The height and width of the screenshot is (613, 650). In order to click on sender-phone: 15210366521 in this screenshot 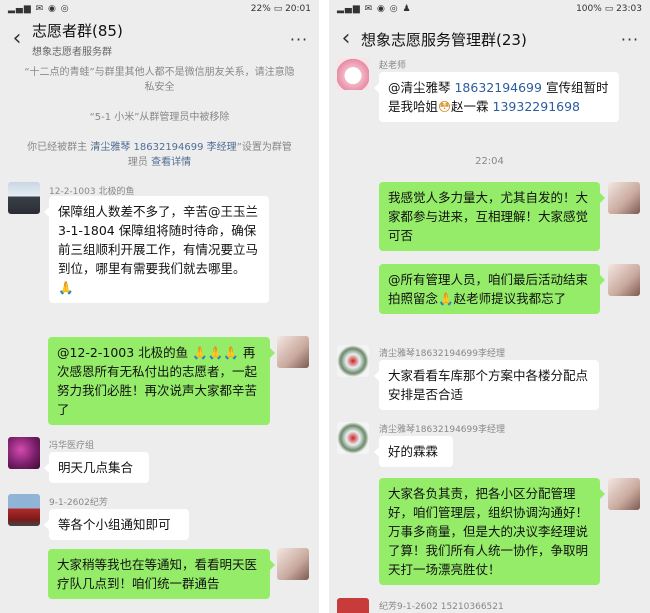, I will do `click(472, 607)`.